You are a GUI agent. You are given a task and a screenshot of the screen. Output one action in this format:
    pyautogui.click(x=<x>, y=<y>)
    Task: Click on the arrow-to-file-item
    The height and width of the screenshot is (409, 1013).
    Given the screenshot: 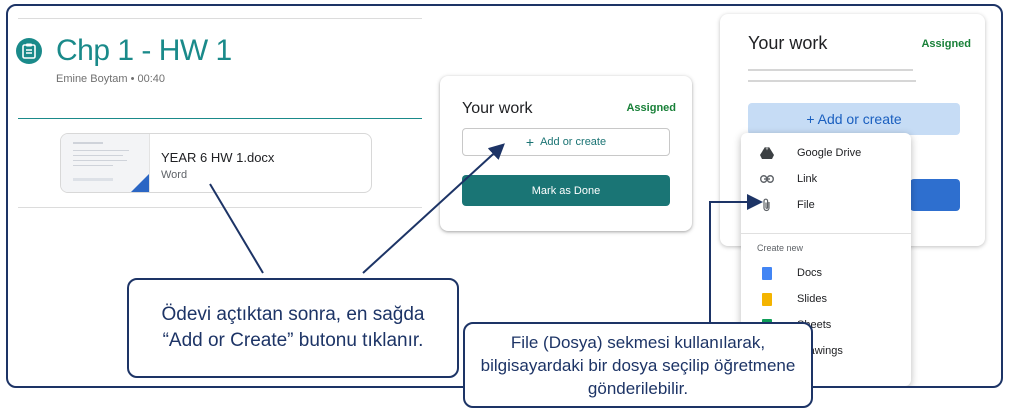 What is the action you would take?
    pyautogui.click(x=736, y=259)
    